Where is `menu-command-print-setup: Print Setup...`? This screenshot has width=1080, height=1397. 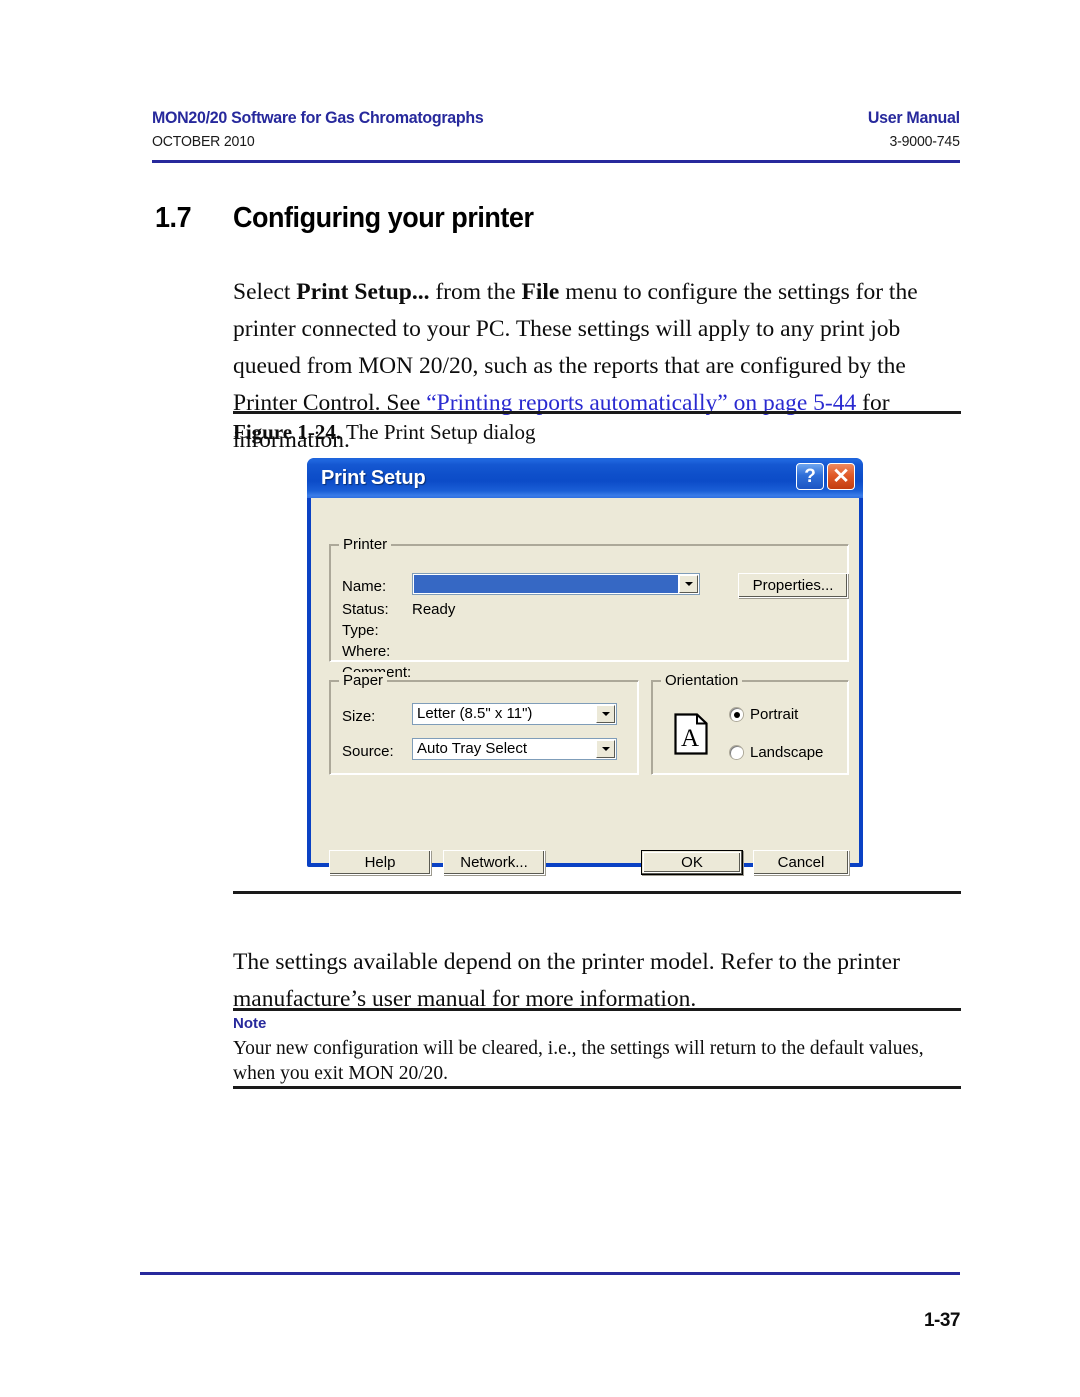 menu-command-print-setup: Print Setup... is located at coordinates (363, 291).